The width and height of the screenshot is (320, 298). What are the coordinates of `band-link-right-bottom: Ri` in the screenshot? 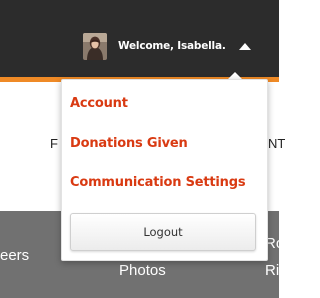 It's located at (272, 270).